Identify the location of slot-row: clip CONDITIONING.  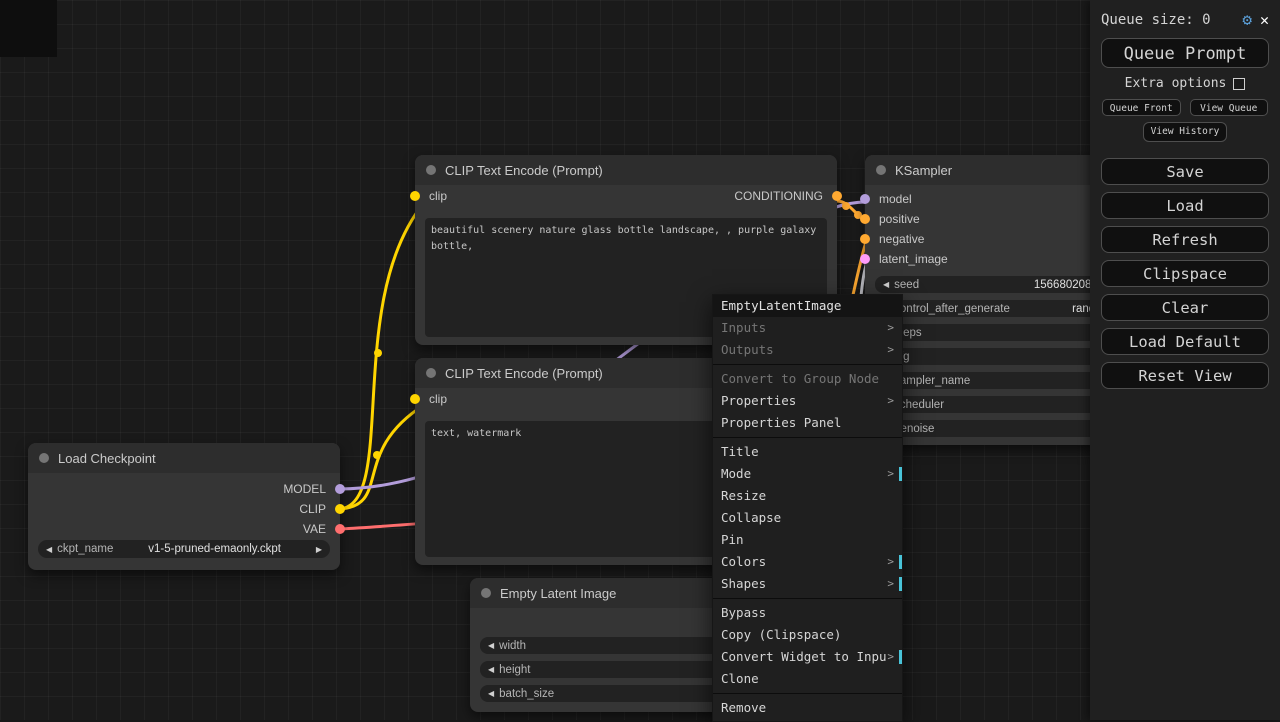
(626, 196).